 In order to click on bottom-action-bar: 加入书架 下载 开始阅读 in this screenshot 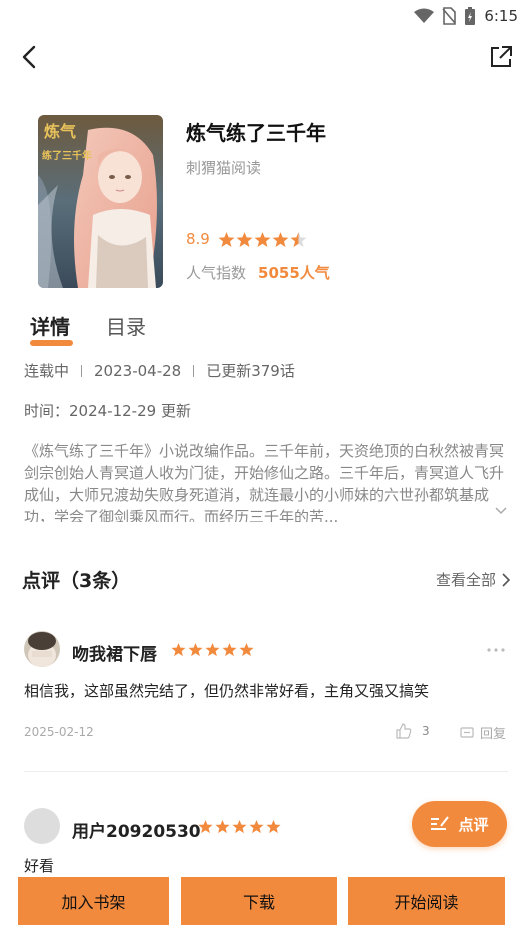, I will do `click(265, 901)`.